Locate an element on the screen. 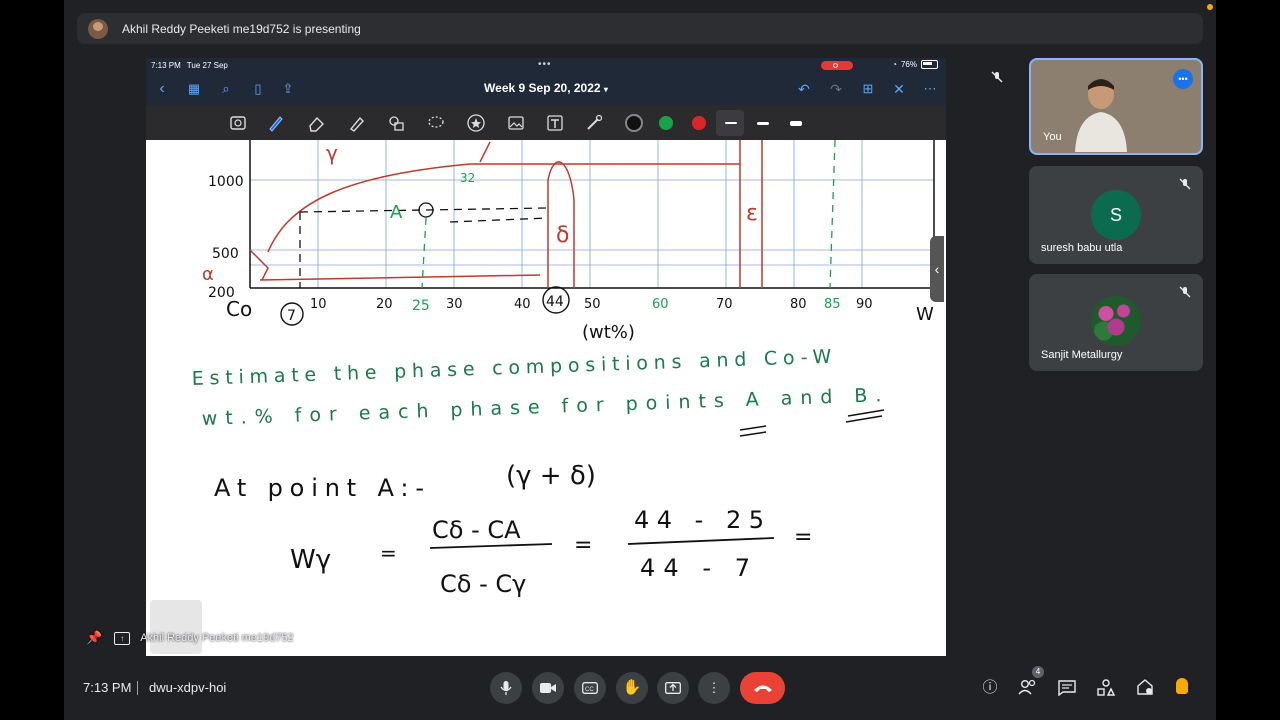  x-unit-label: (wt%) is located at coordinates (608, 332).